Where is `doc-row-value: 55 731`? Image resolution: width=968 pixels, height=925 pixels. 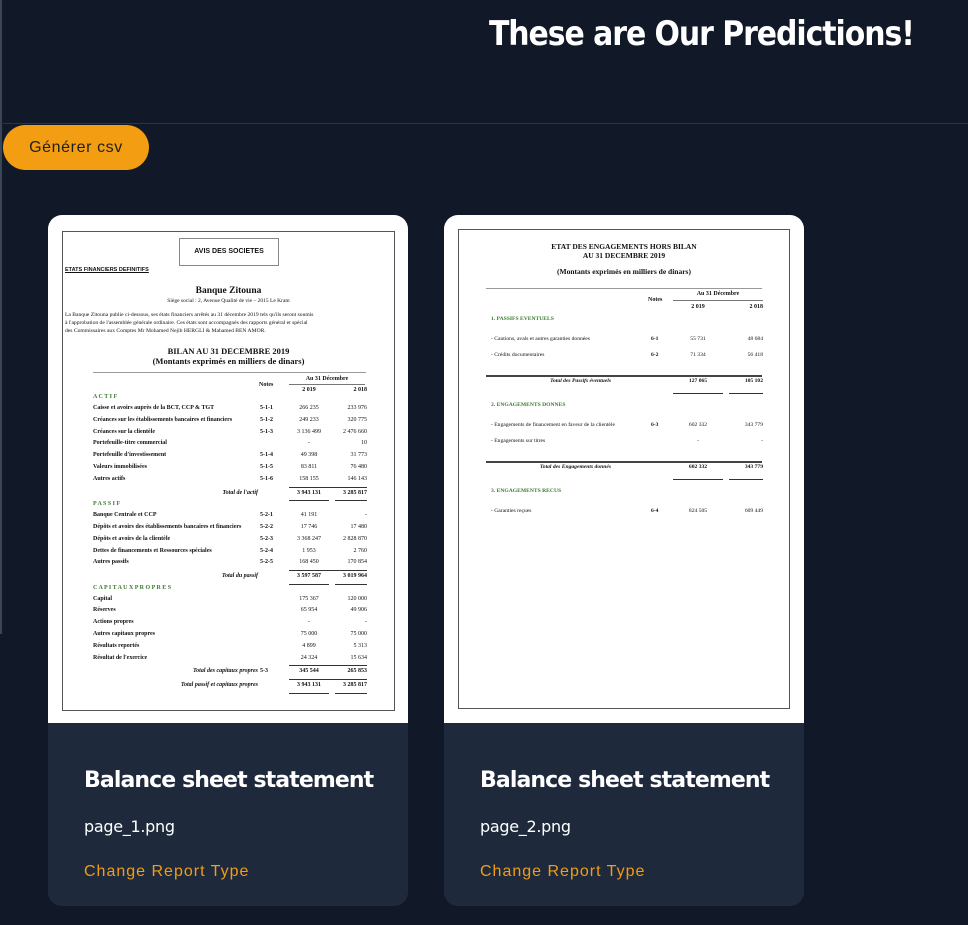 doc-row-value: 55 731 is located at coordinates (698, 339).